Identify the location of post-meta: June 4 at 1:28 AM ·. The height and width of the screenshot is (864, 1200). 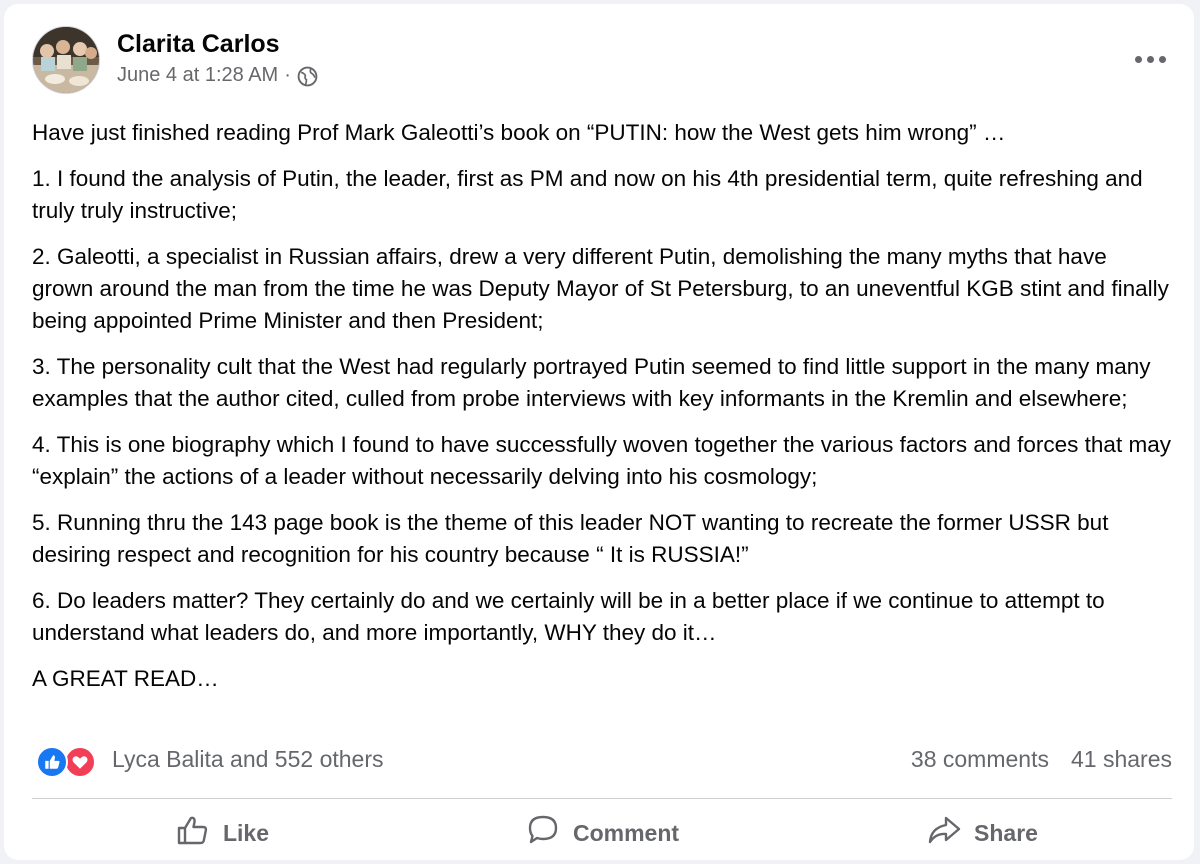
(217, 75).